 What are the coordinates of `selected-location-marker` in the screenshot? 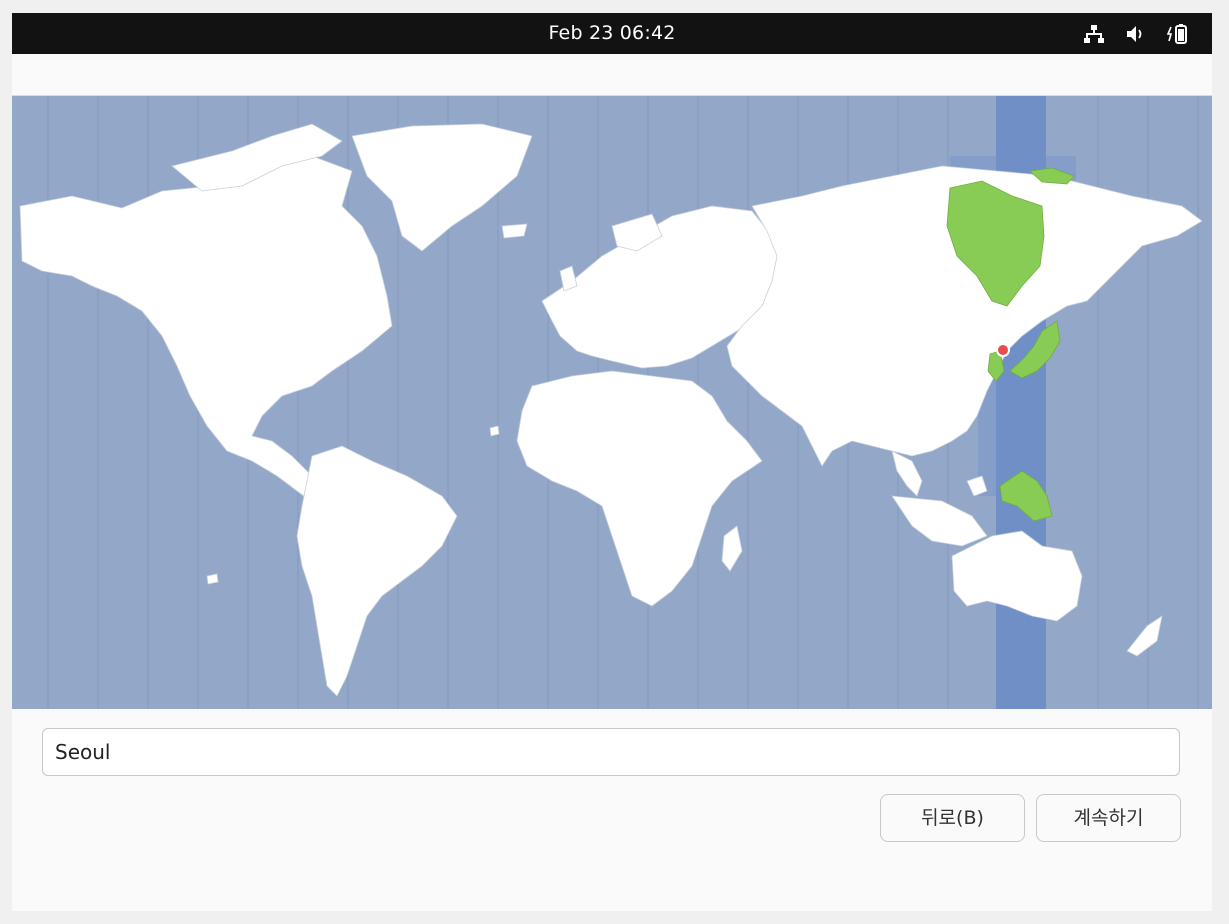 It's located at (1003, 350).